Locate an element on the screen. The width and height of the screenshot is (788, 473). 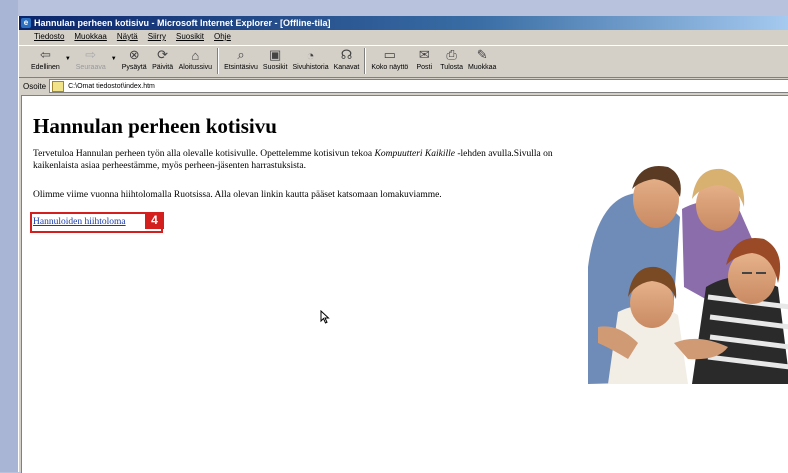
edit-button: ✎ Muokkaa is located at coordinates (482, 61).